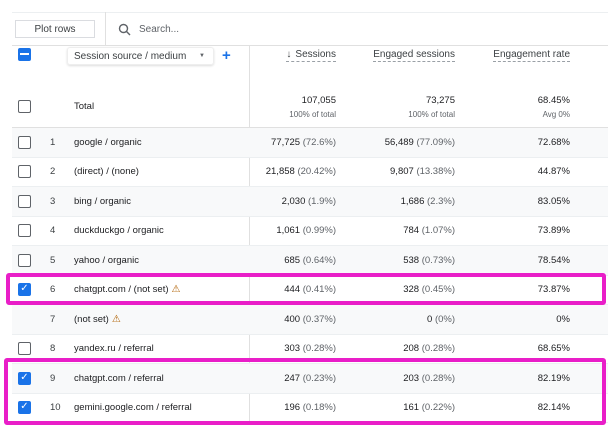  I want to click on dropdown-caret-icon: ▼, so click(202, 56).